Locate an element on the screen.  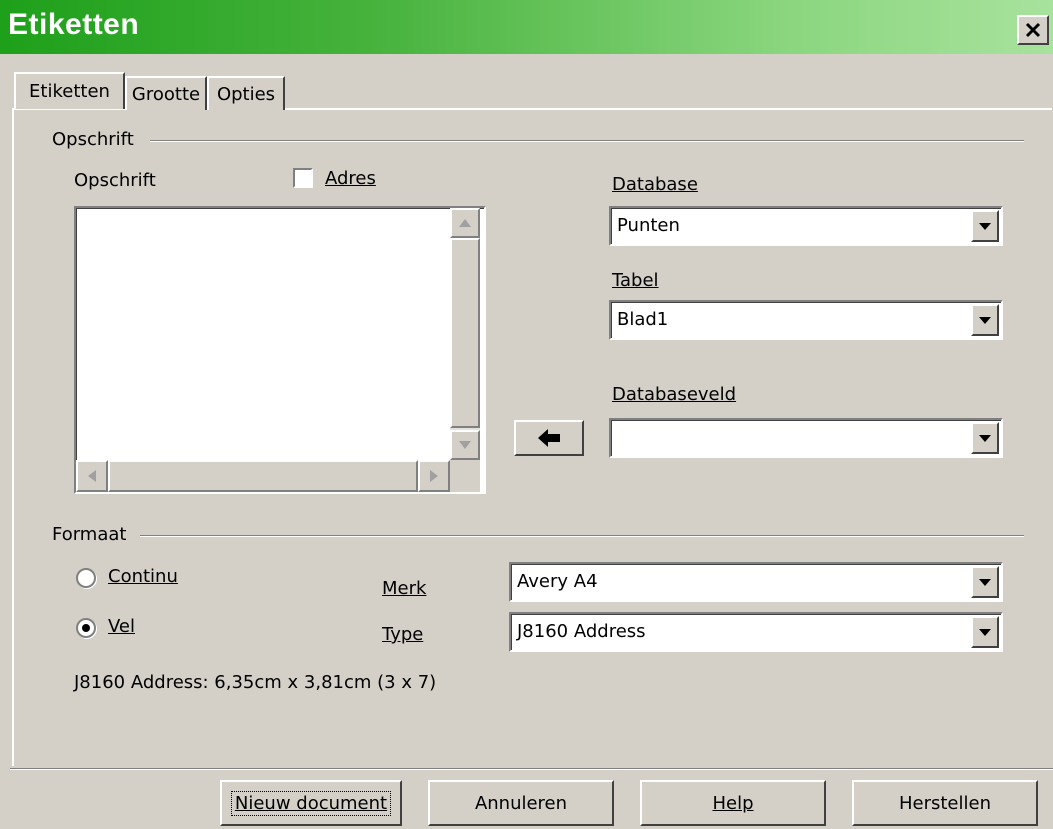
database-field-select is located at coordinates (806, 438).